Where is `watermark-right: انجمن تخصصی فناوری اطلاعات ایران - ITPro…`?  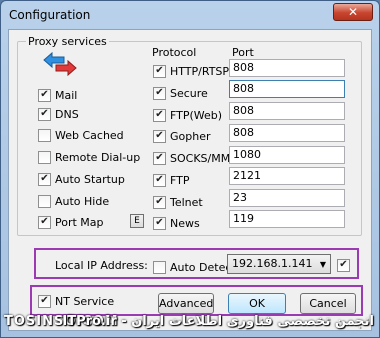 watermark-right: انجمن تخصصی فناوری اطلاعات ایران - ITPro… is located at coordinates (218, 321).